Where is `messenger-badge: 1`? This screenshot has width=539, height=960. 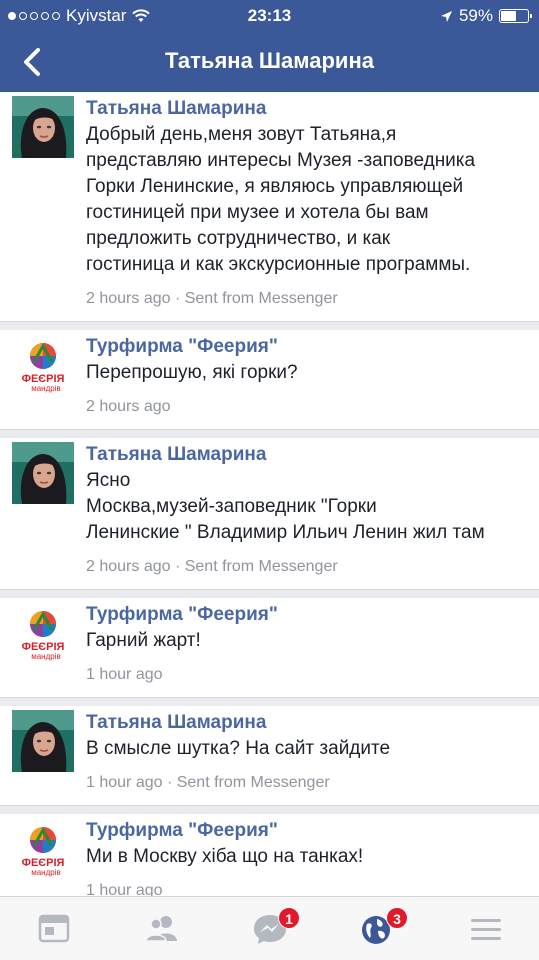
messenger-badge: 1 is located at coordinates (289, 918).